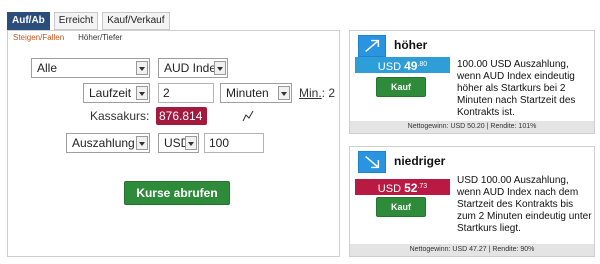  What do you see at coordinates (389, 189) in the screenshot?
I see `lower-price-currency: USD` at bounding box center [389, 189].